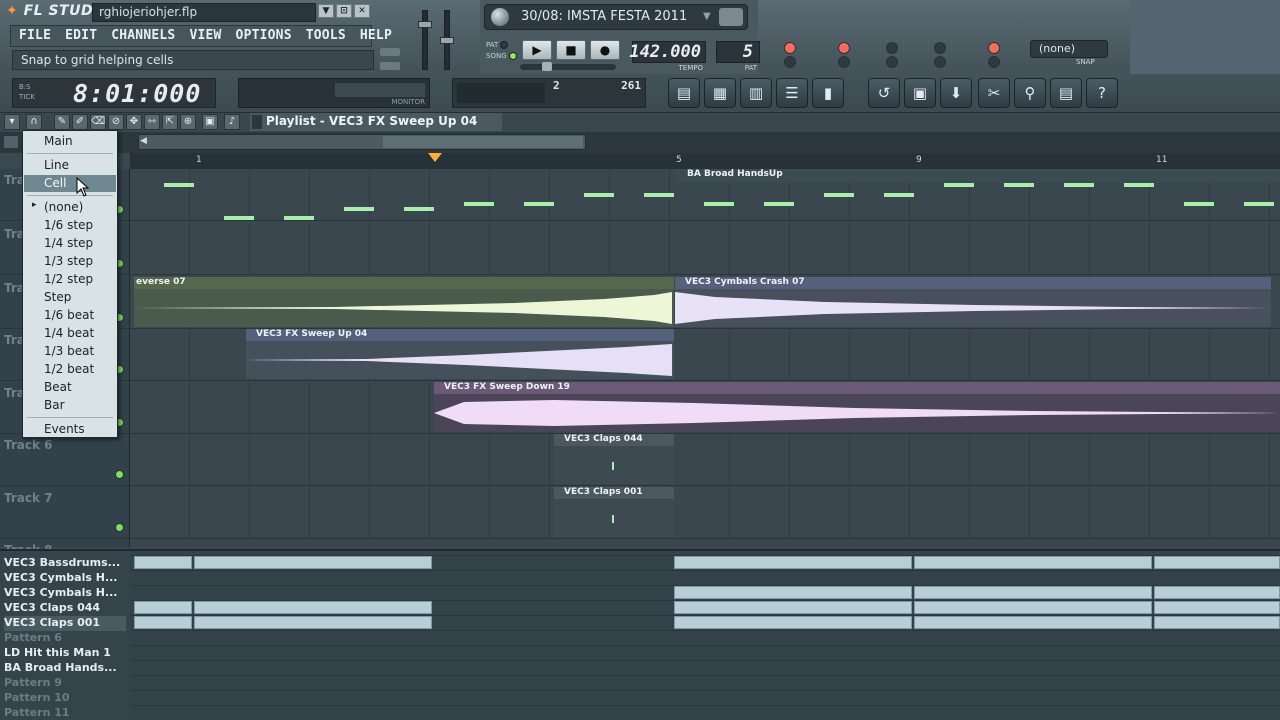  I want to click on track-header: Track 7, so click(65, 513).